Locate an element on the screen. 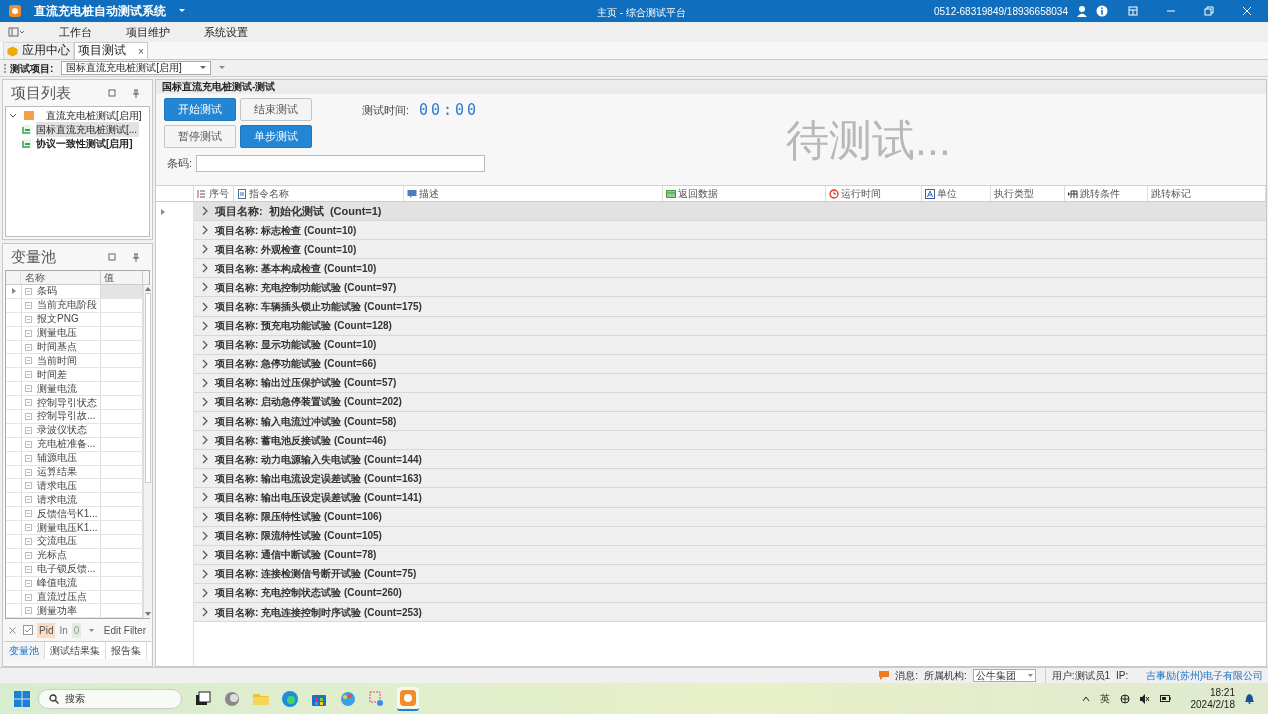 The width and height of the screenshot is (1268, 714). group-row: 项目名称: 急停功能试验 (Count=66) is located at coordinates (730, 364).